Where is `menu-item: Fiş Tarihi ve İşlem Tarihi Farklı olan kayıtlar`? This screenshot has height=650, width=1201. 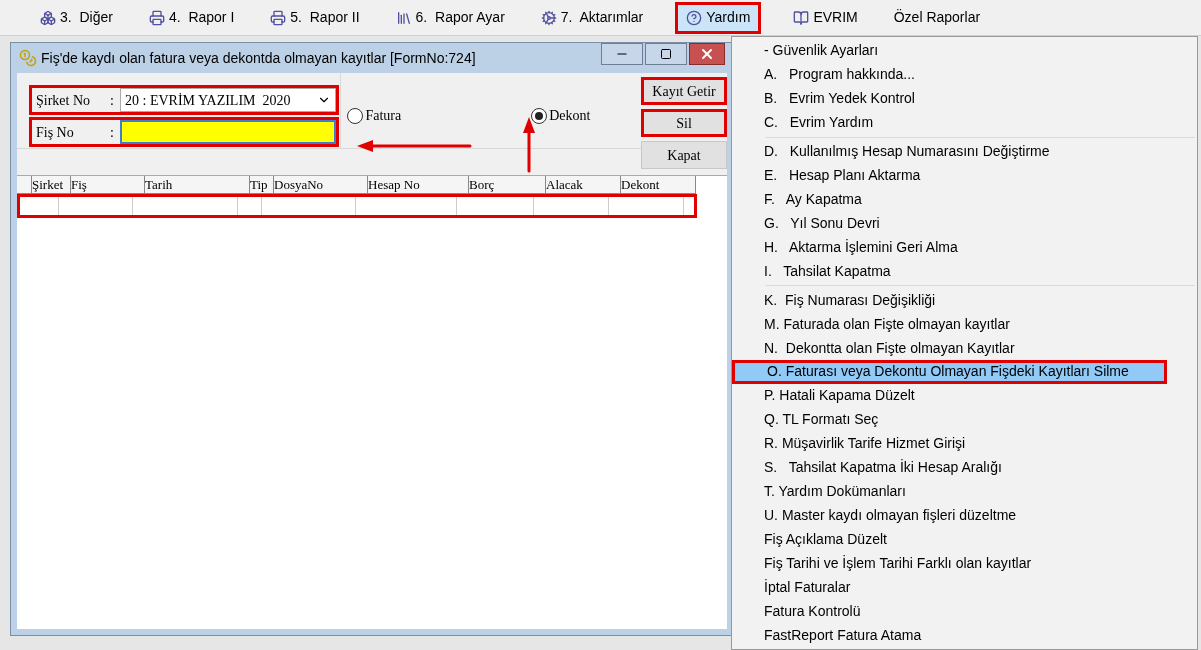 menu-item: Fiş Tarihi ve İşlem Tarihi Farklı olan kayıtlar is located at coordinates (964, 563).